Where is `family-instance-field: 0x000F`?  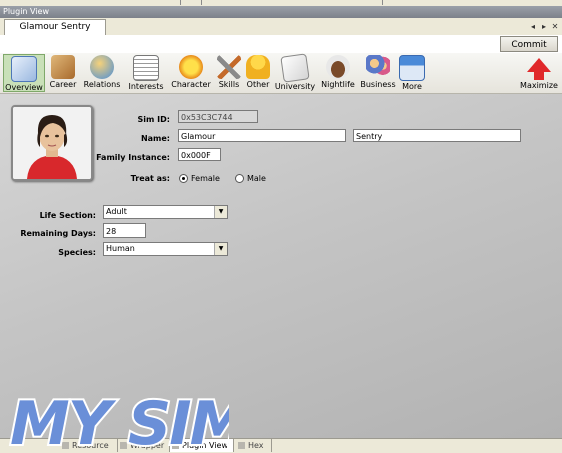 family-instance-field: 0x000F is located at coordinates (199, 154).